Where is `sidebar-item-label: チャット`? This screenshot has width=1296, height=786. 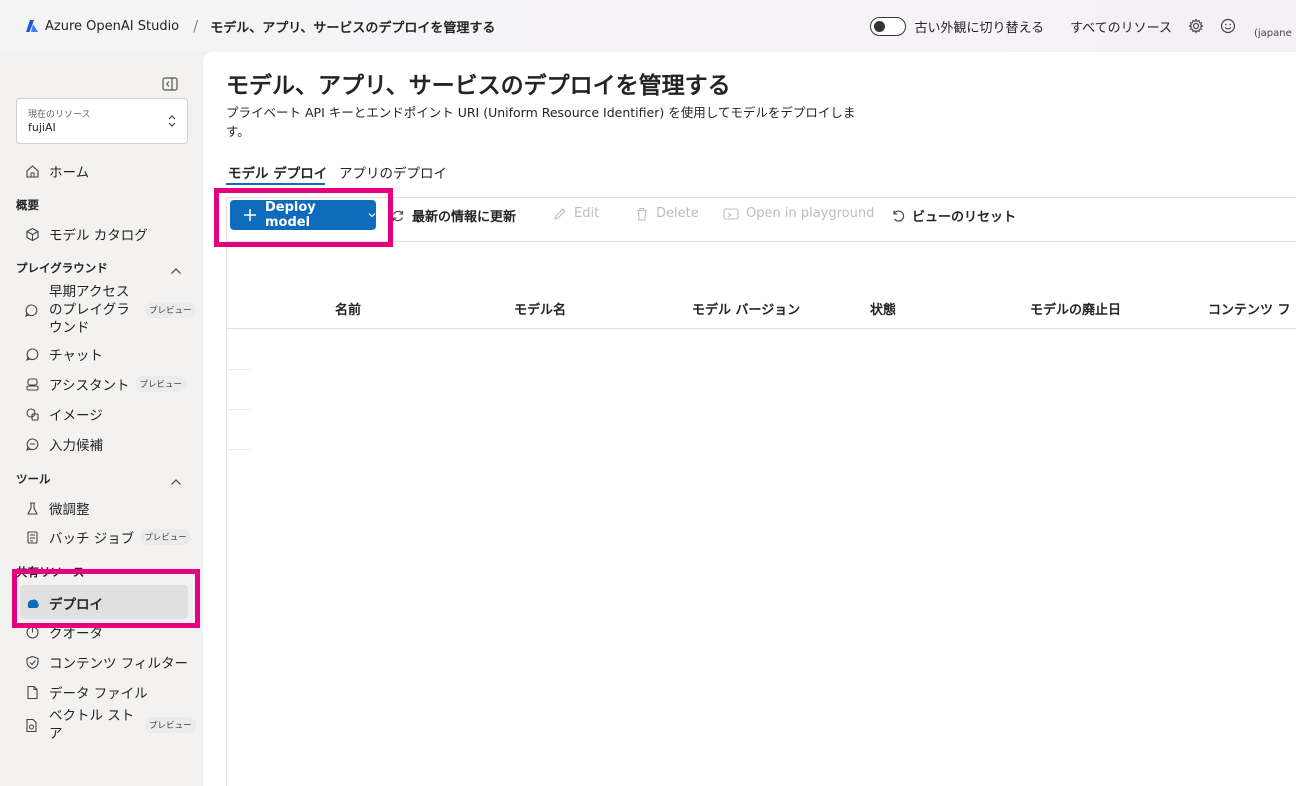
sidebar-item-label: チャット is located at coordinates (76, 356).